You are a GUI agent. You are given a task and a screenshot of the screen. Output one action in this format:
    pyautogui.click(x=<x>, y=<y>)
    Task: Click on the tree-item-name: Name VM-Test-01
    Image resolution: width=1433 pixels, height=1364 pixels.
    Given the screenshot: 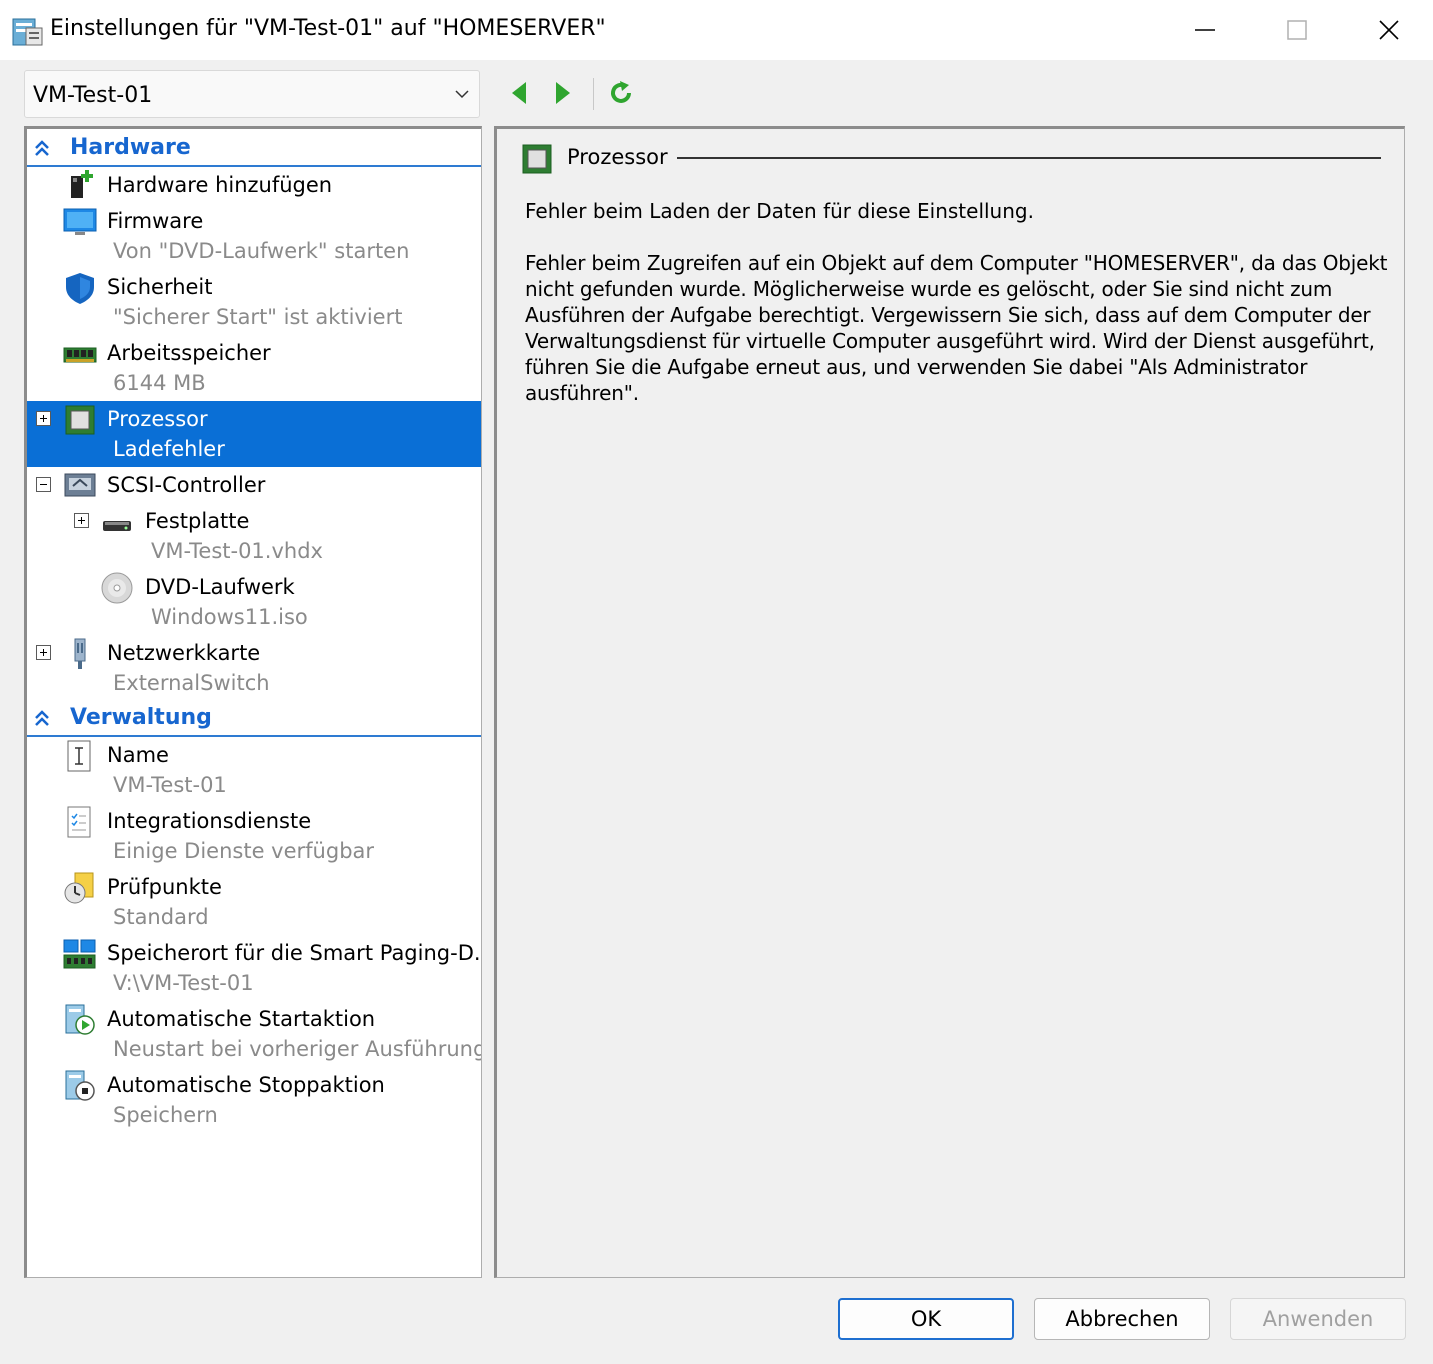 What is the action you would take?
    pyautogui.click(x=254, y=770)
    